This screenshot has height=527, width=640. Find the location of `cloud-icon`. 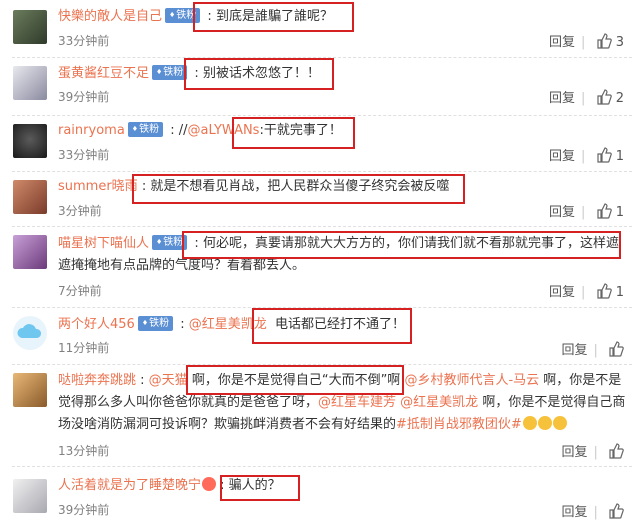

cloud-icon is located at coordinates (29, 331).